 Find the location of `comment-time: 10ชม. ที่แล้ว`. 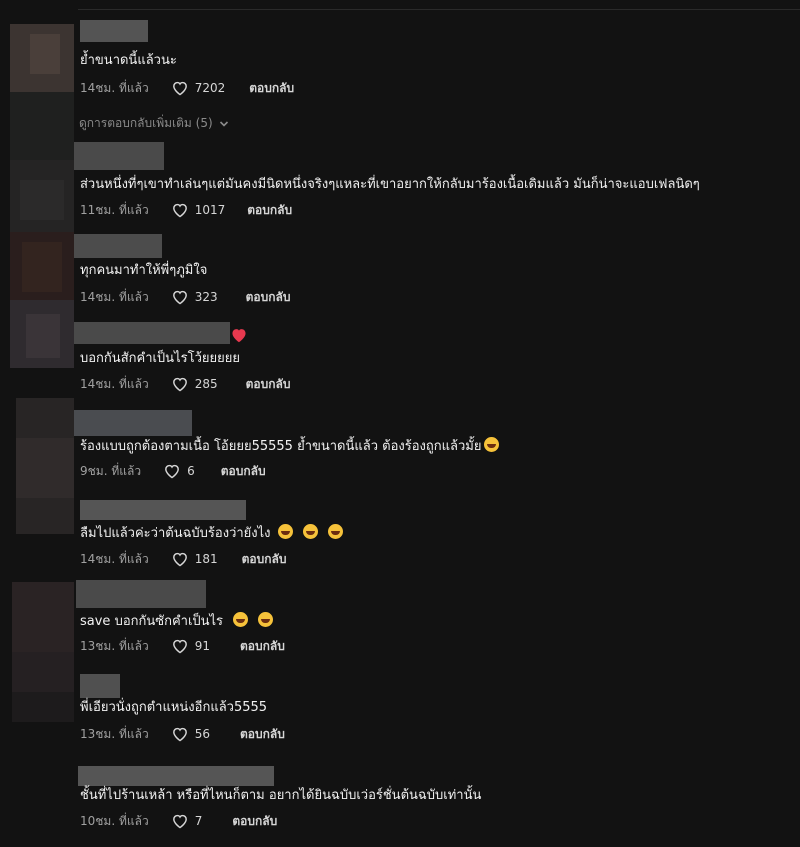

comment-time: 10ชม. ที่แล้ว is located at coordinates (114, 820).